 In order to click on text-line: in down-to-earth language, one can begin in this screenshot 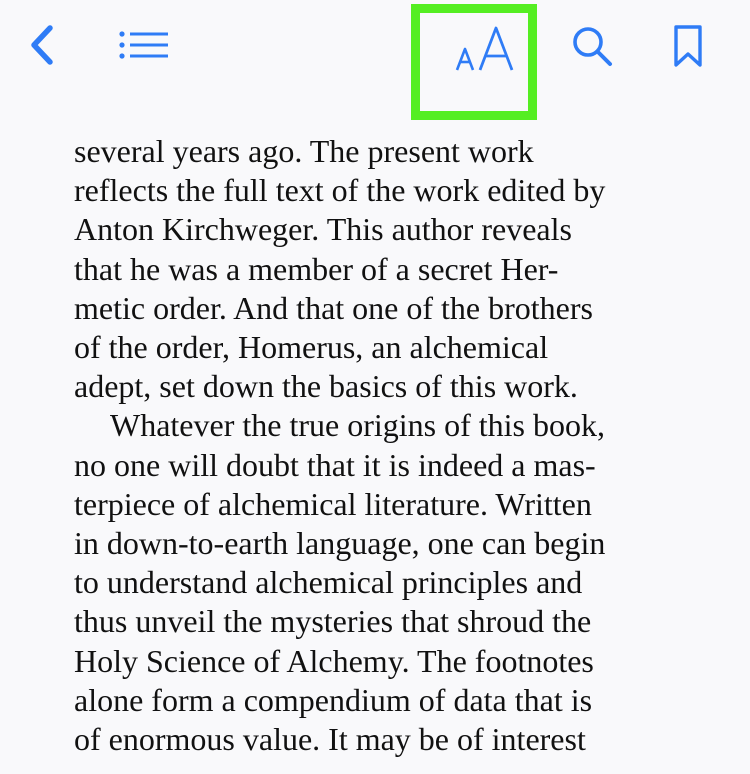, I will do `click(340, 543)`.